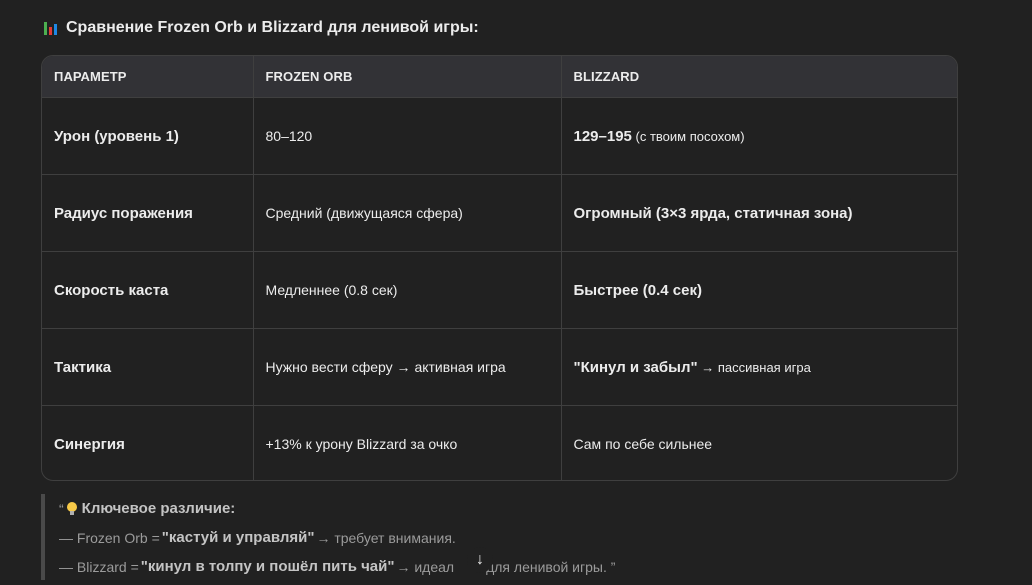  What do you see at coordinates (602, 136) in the screenshot?
I see `blizzard-bold-text: 129–195` at bounding box center [602, 136].